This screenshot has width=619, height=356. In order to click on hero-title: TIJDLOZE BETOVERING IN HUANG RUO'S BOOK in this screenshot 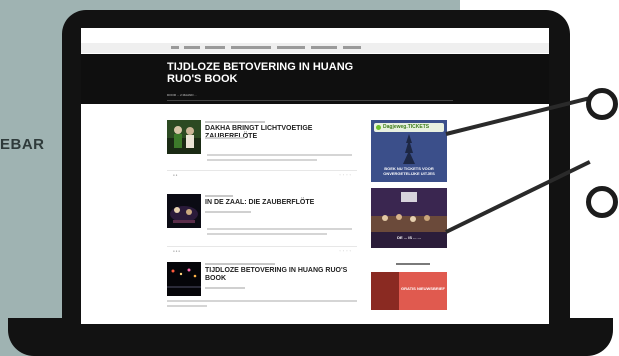, I will do `click(267, 73)`.